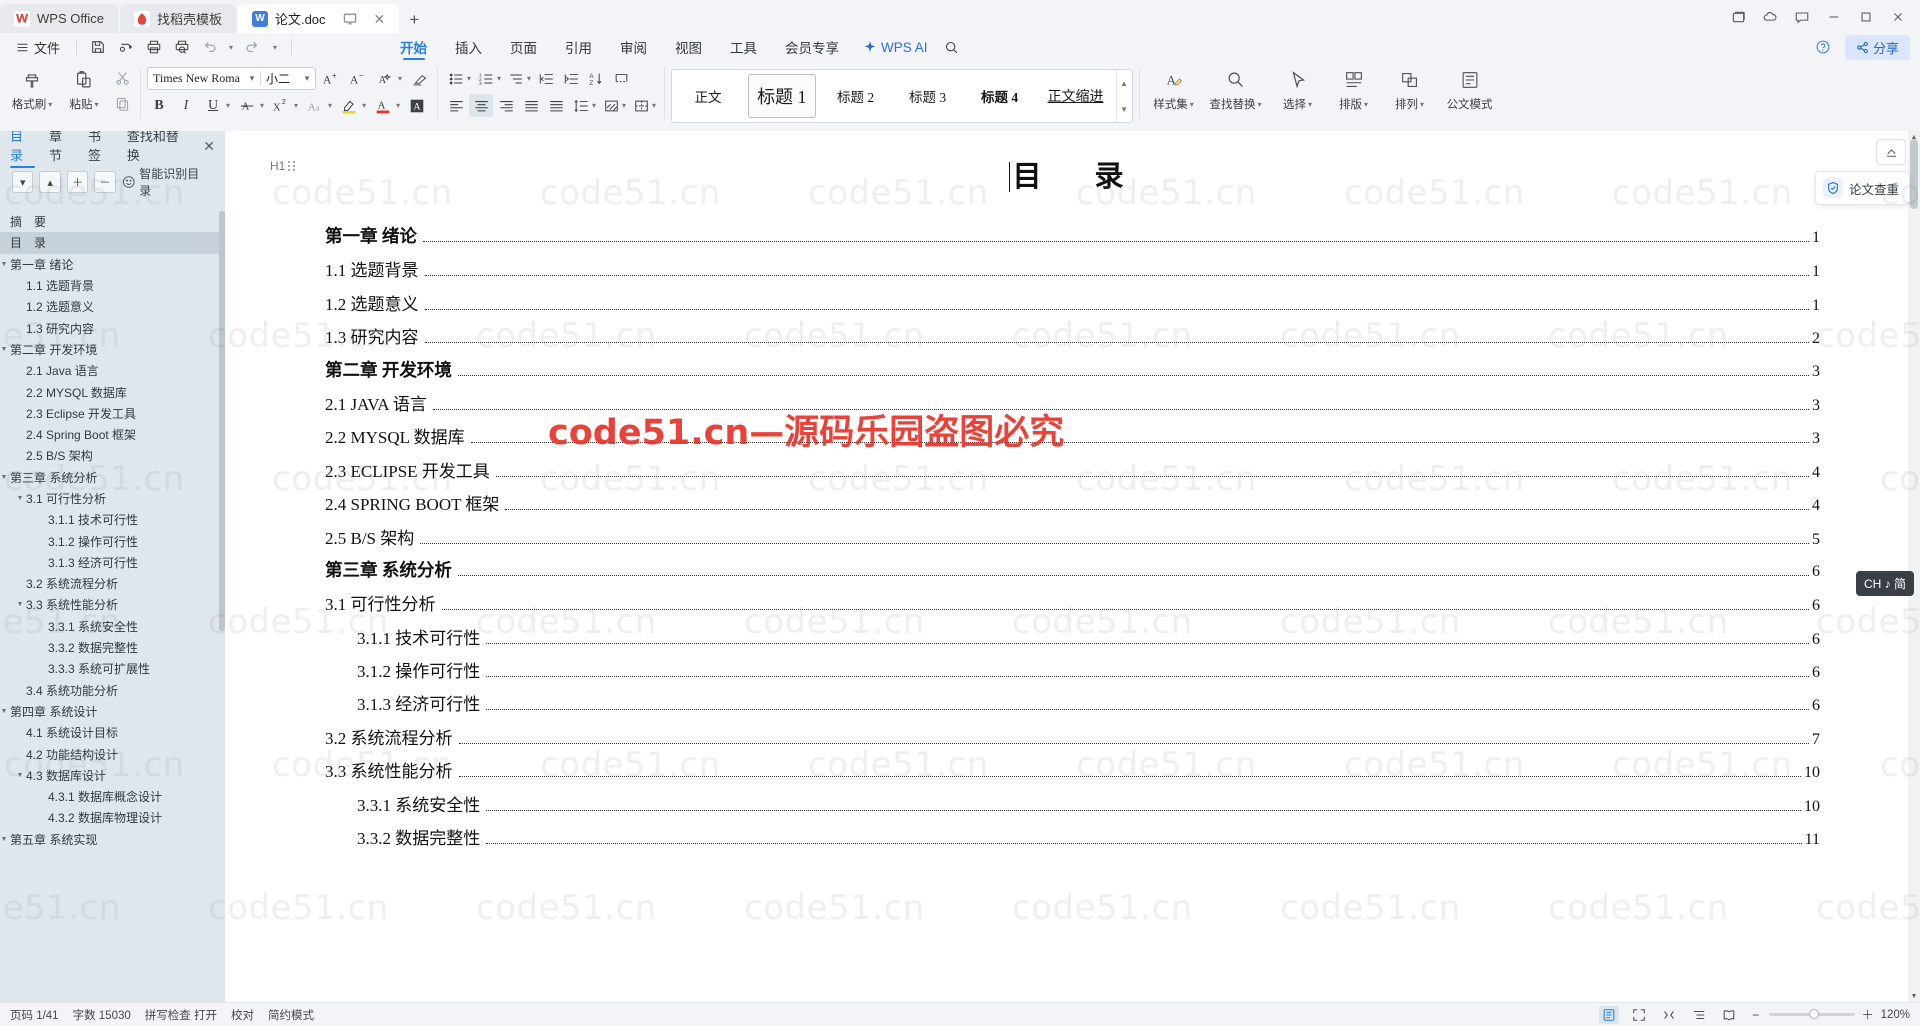 The width and height of the screenshot is (1920, 1026). I want to click on font-name-input: Times New Roma, so click(196, 78).